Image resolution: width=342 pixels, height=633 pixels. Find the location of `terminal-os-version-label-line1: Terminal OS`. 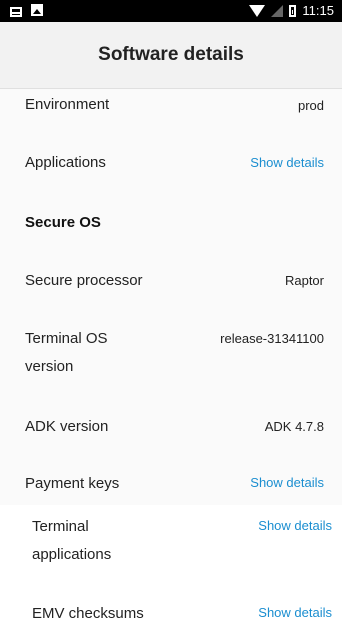

terminal-os-version-label-line1: Terminal OS is located at coordinates (66, 338).